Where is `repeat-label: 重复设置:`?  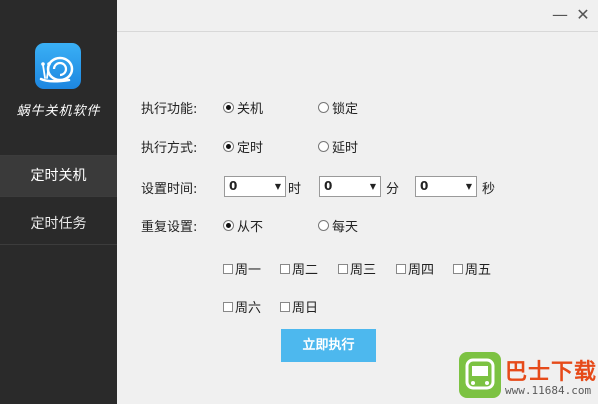
repeat-label: 重复设置: is located at coordinates (169, 227).